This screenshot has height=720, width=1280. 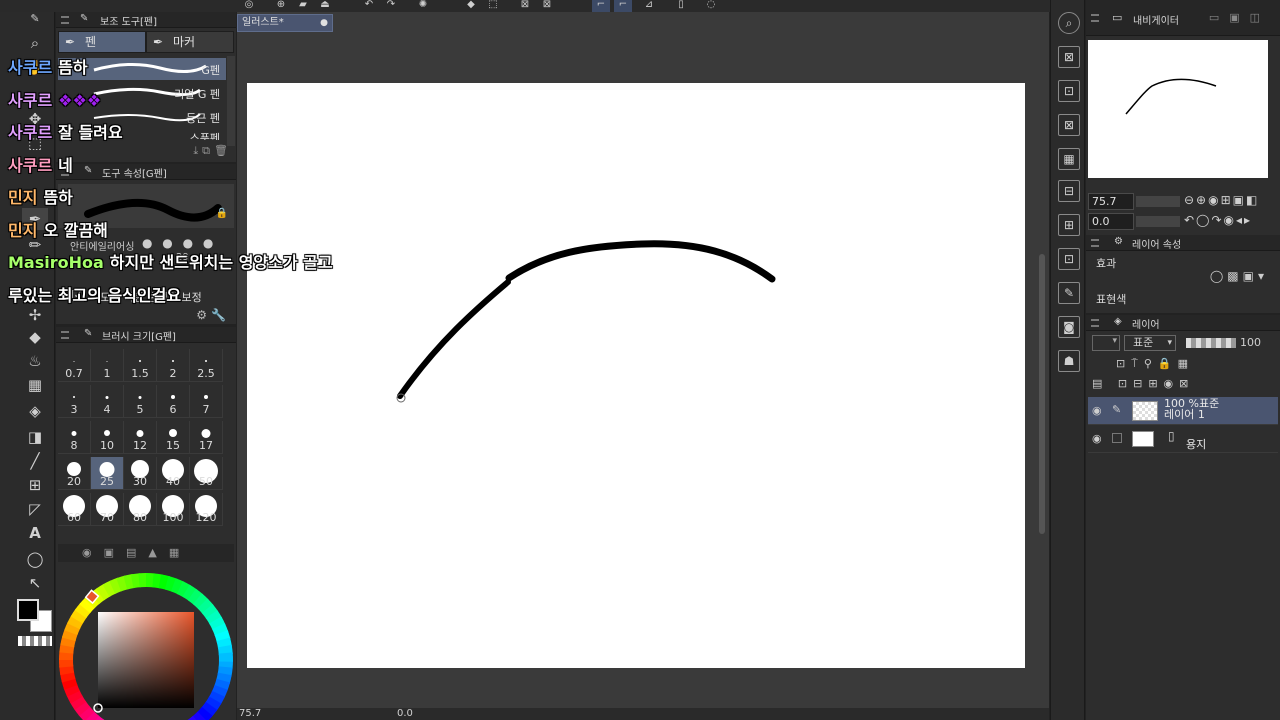 What do you see at coordinates (681, 6) in the screenshot?
I see `device-icon: ▯` at bounding box center [681, 6].